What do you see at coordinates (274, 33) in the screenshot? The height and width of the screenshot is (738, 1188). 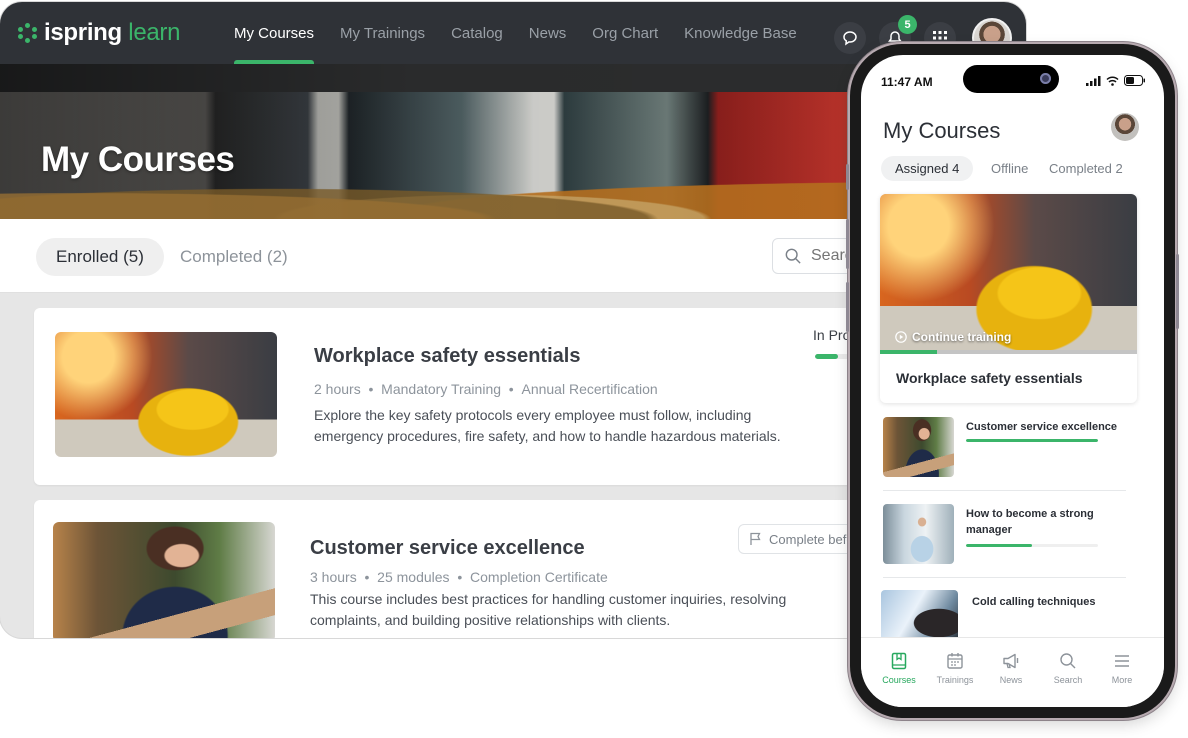 I see `nav-my-courses: My Courses` at bounding box center [274, 33].